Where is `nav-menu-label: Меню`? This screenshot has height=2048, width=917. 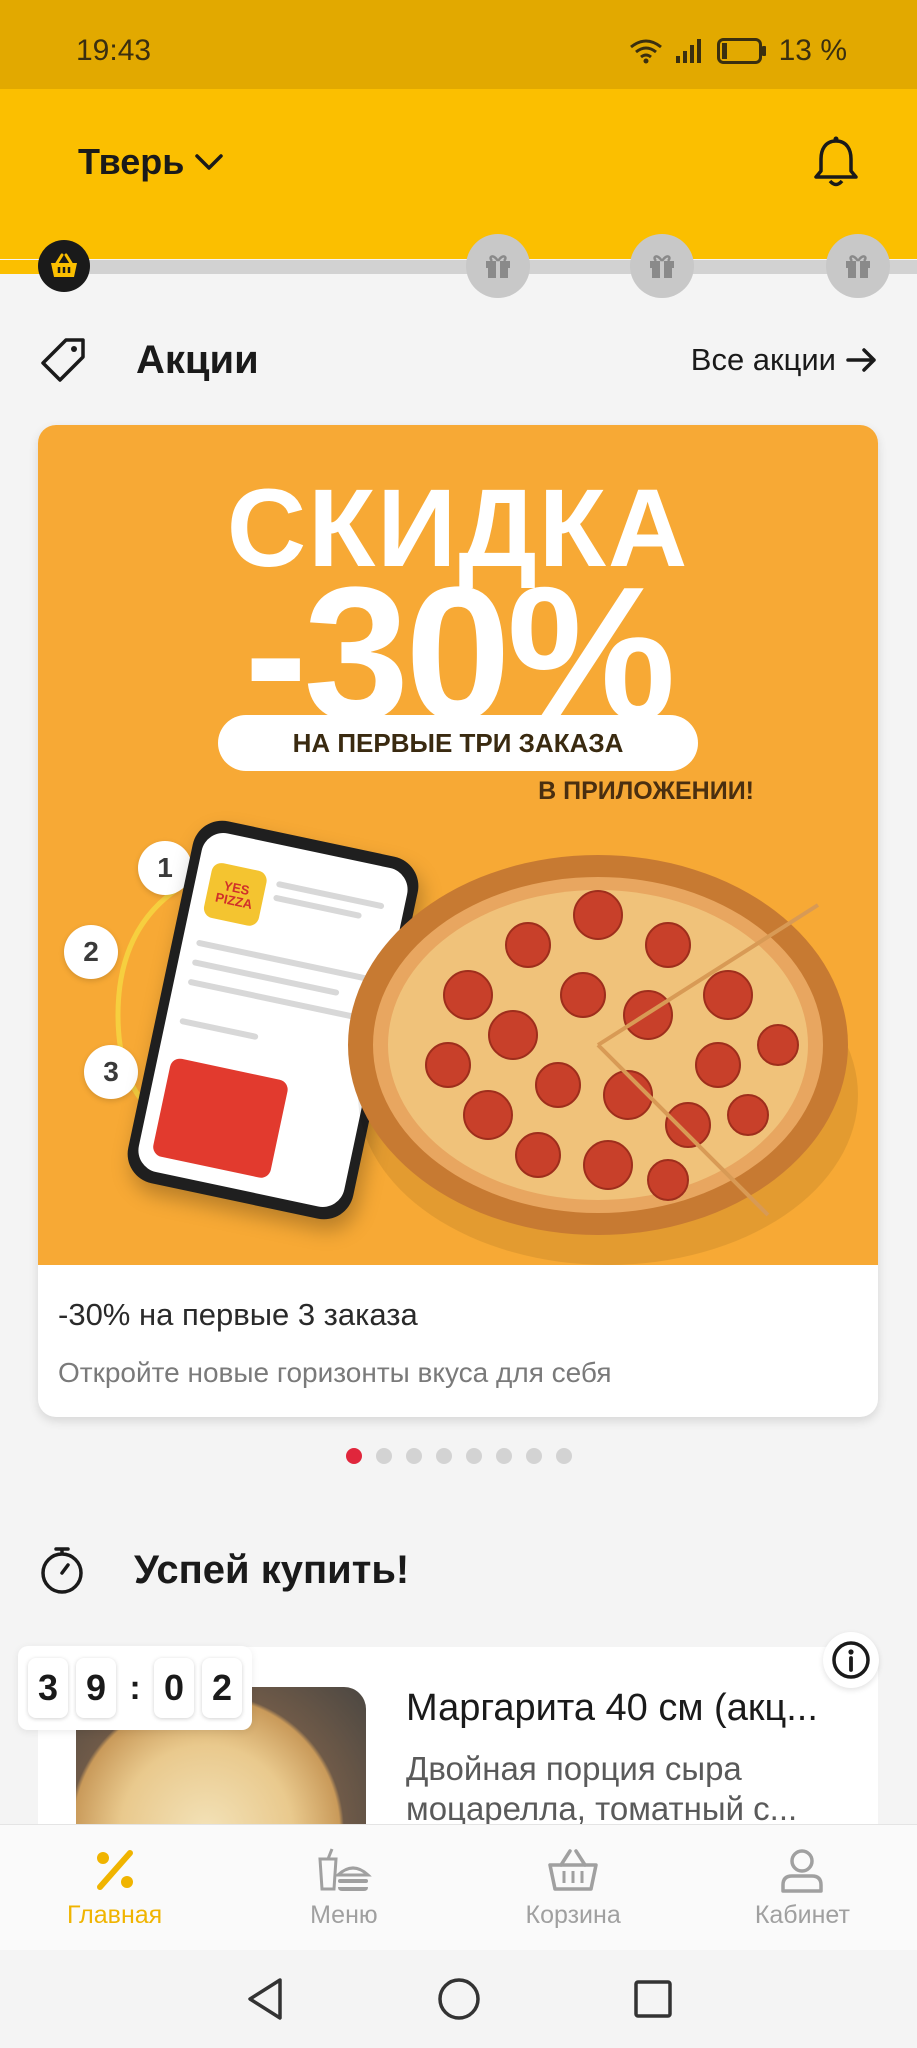
nav-menu-label: Меню is located at coordinates (344, 1914).